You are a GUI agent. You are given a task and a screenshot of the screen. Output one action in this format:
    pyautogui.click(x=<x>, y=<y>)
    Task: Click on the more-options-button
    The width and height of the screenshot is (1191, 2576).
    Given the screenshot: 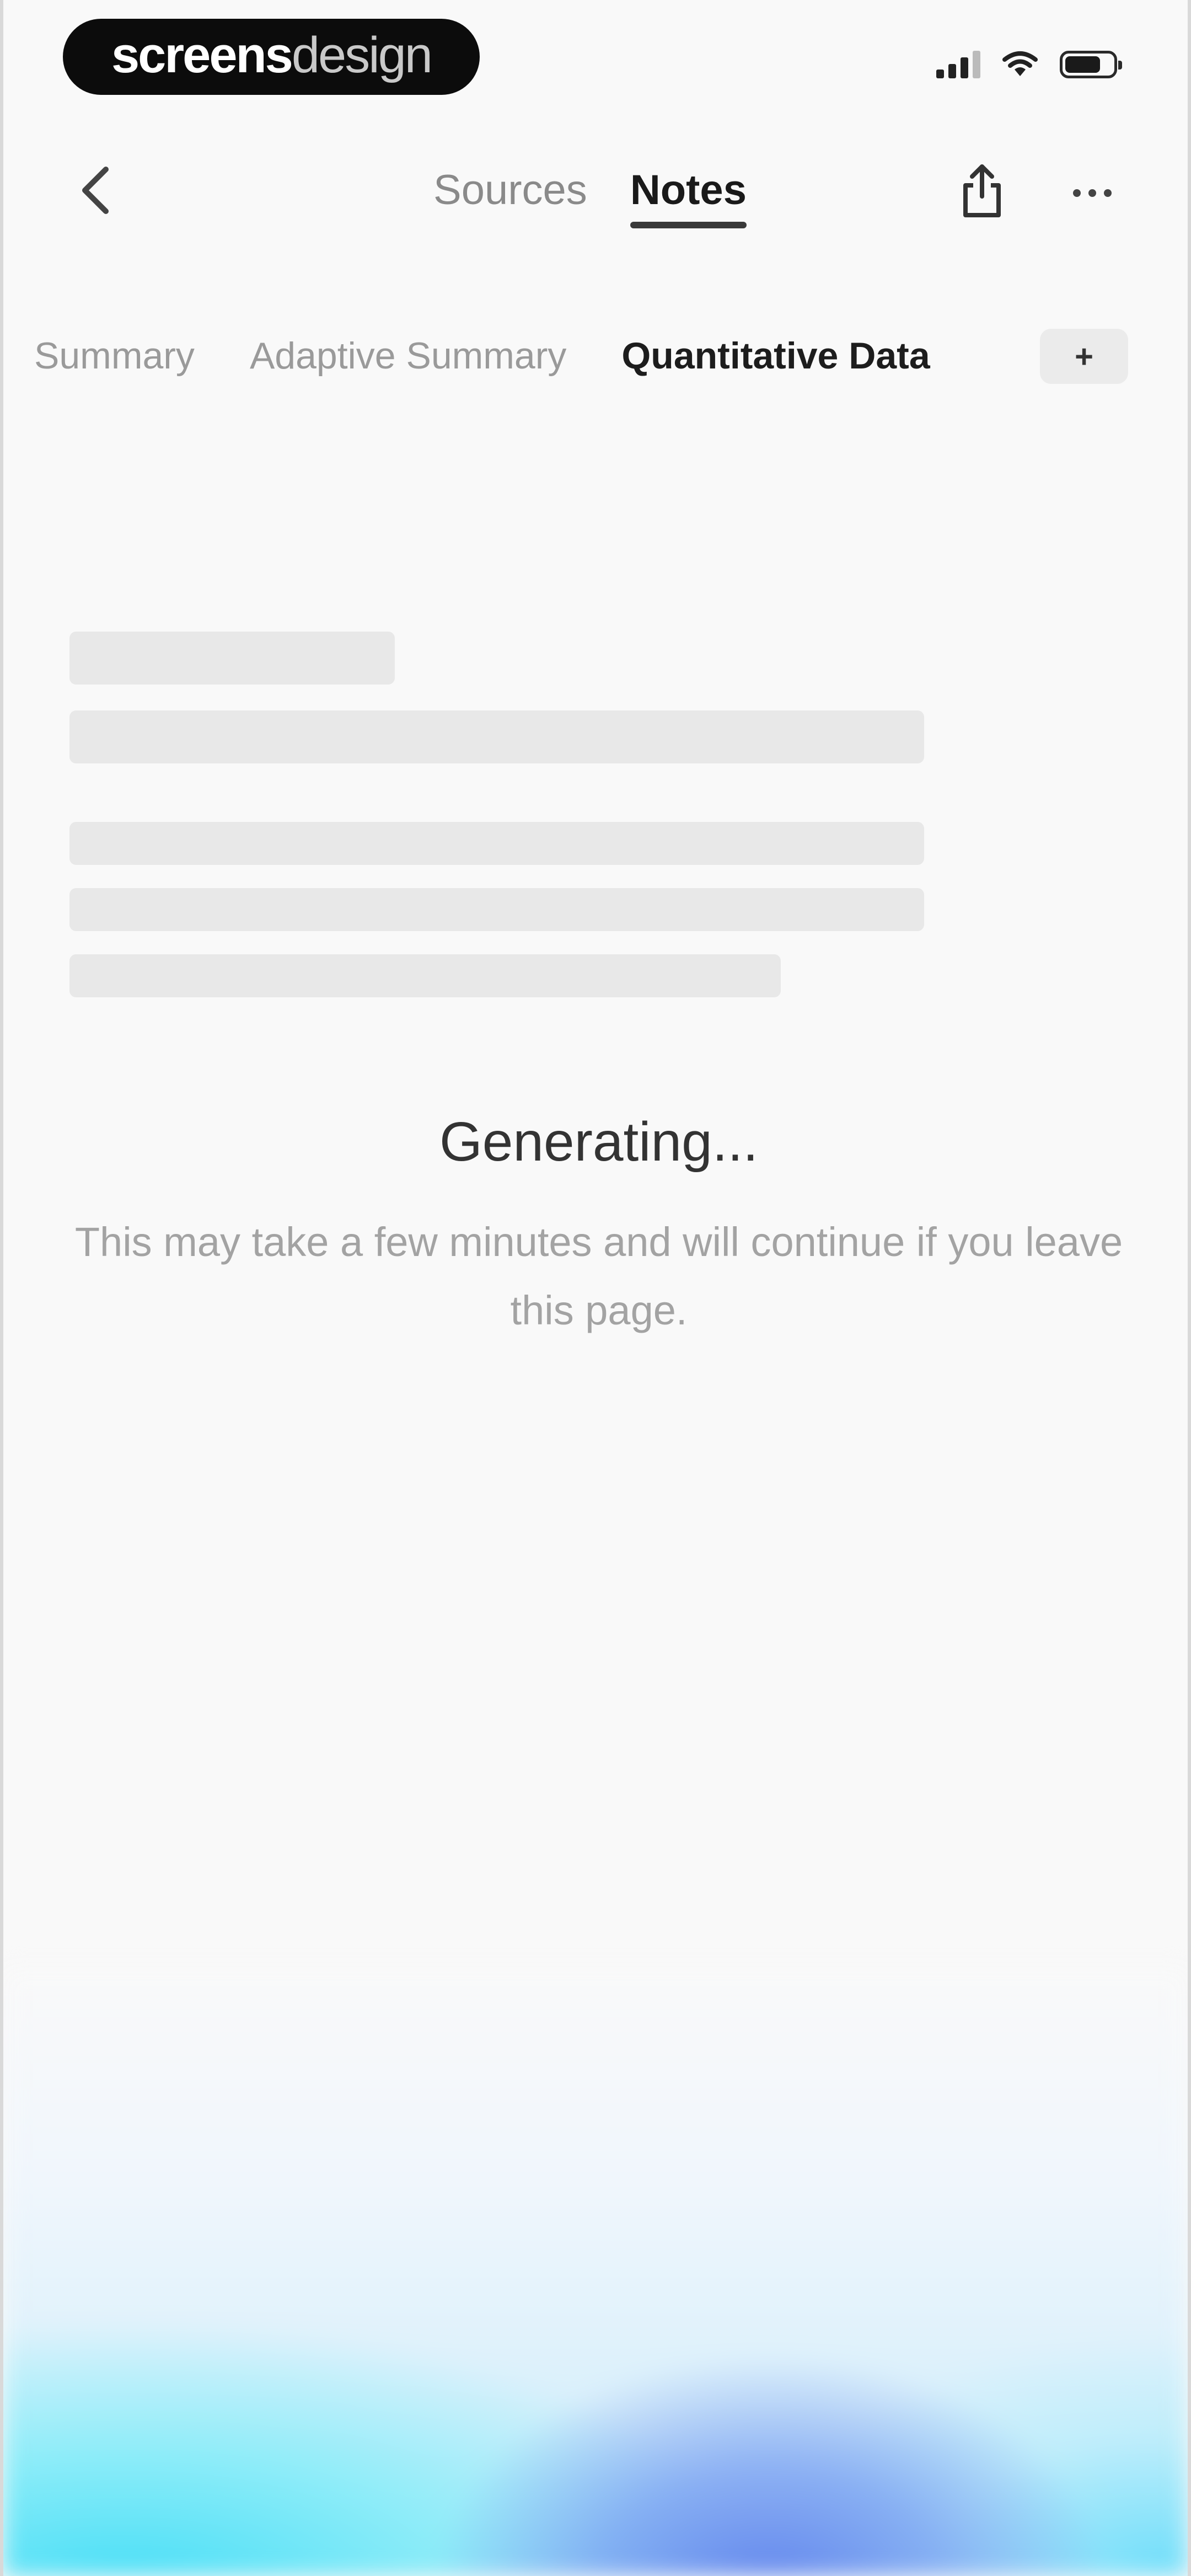 What is the action you would take?
    pyautogui.click(x=1092, y=193)
    